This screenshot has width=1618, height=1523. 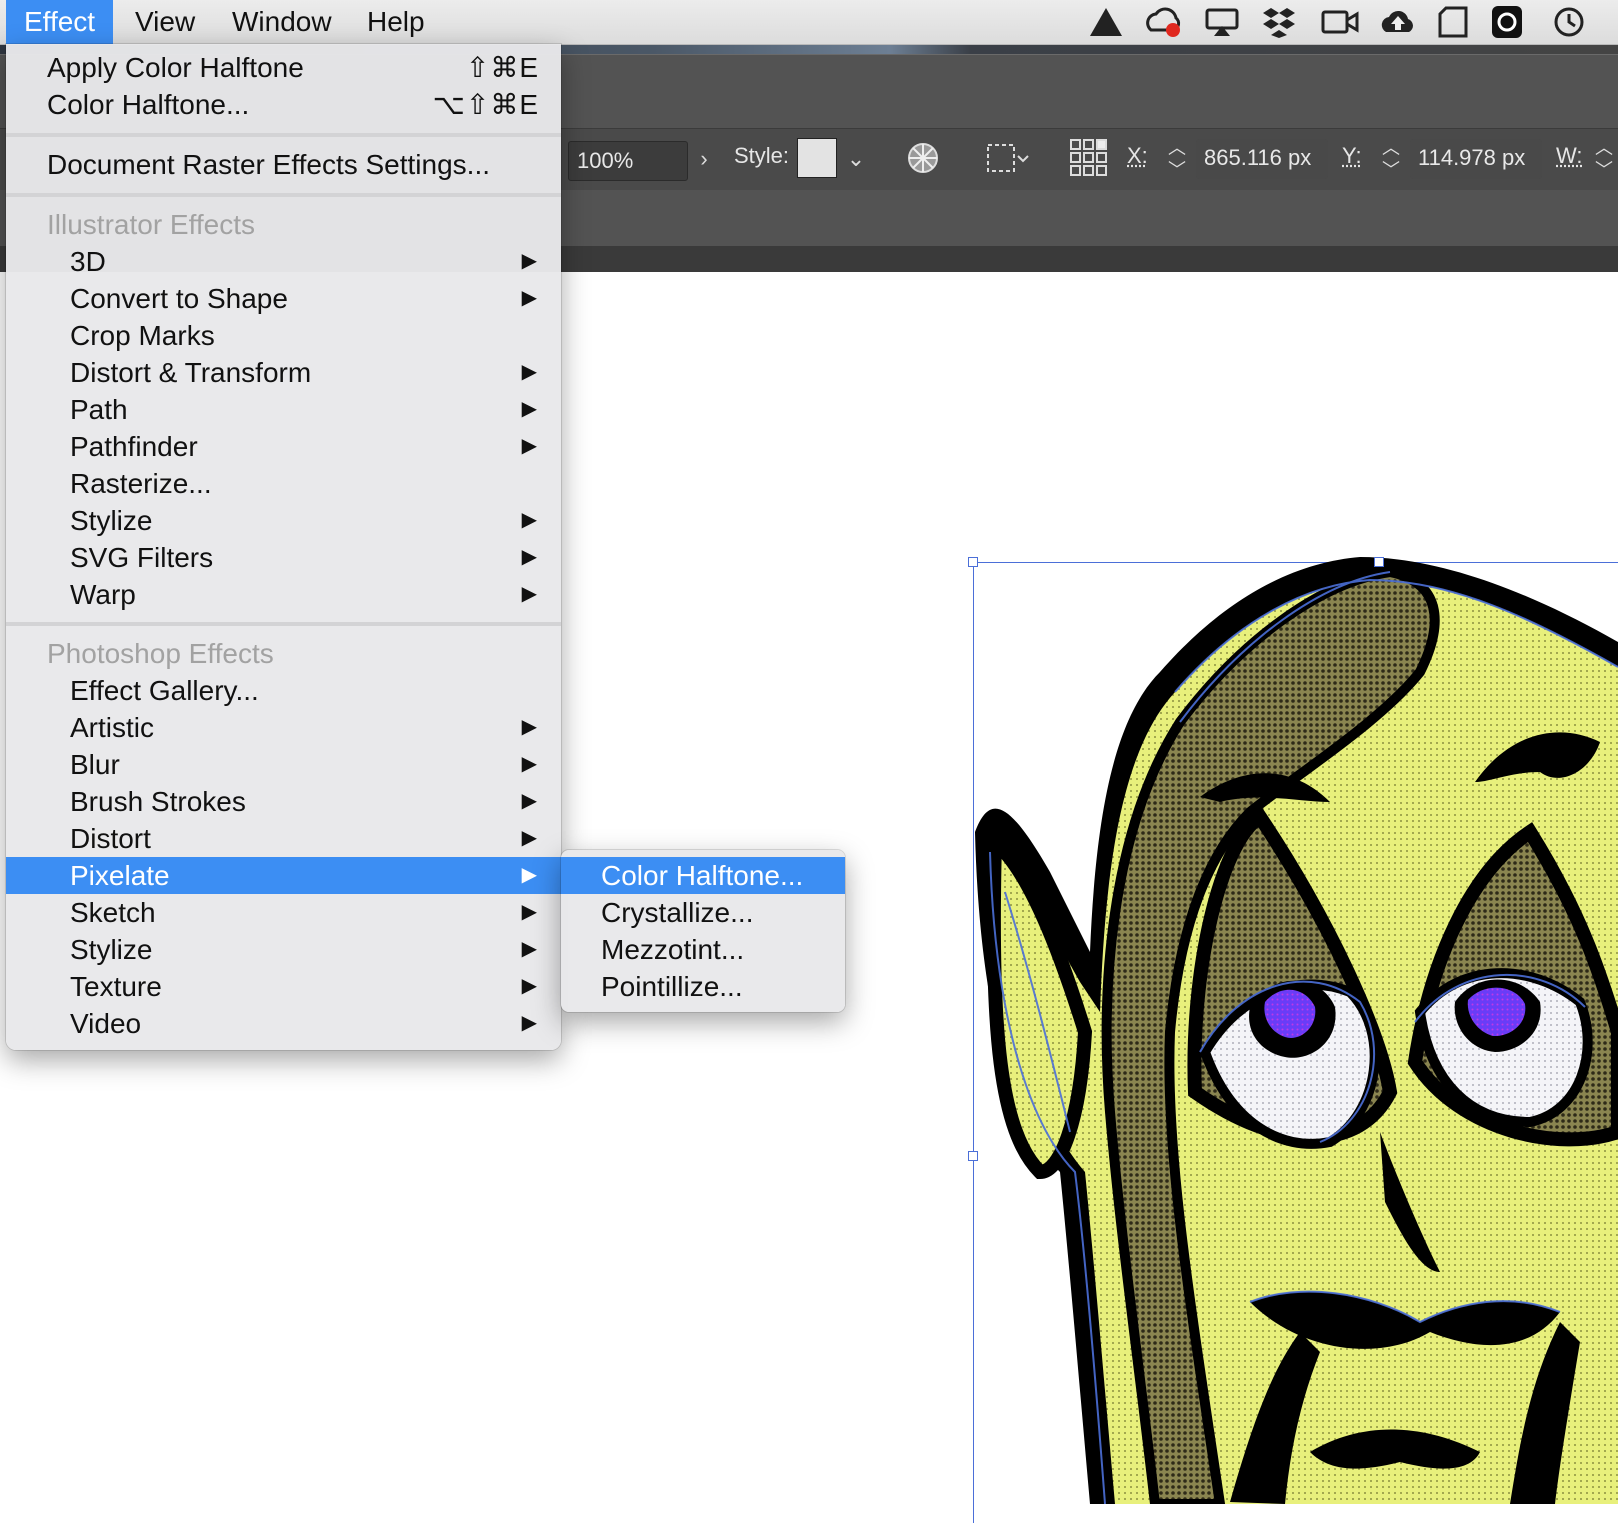 I want to click on menu-item-label: Texture, so click(x=116, y=986).